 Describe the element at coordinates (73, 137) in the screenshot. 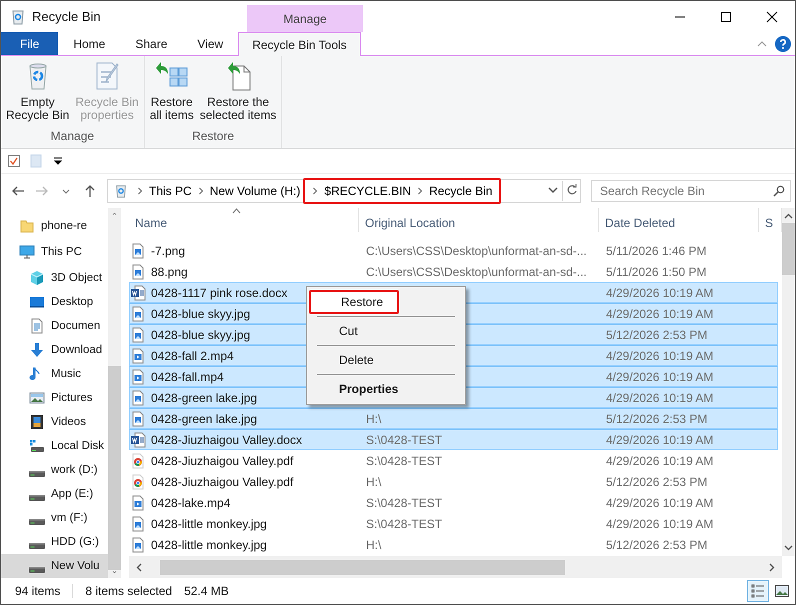

I see `group-label: Manage` at that location.